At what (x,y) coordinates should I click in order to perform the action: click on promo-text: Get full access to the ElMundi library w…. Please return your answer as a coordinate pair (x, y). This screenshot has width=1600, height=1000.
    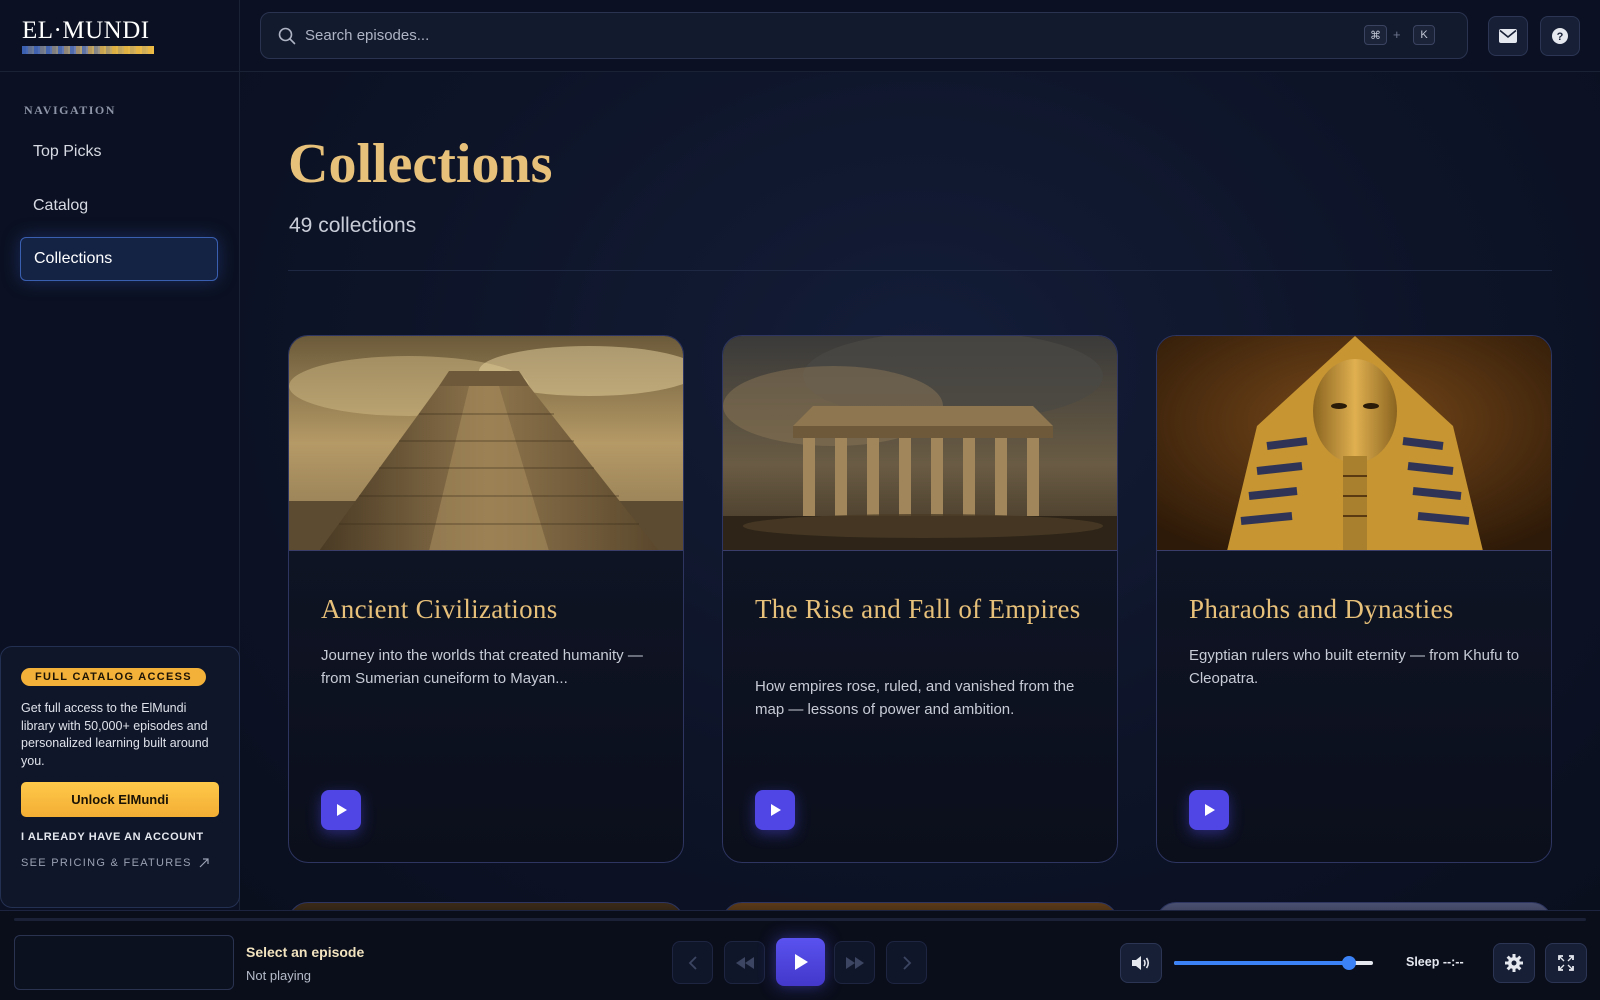
    Looking at the image, I should click on (115, 734).